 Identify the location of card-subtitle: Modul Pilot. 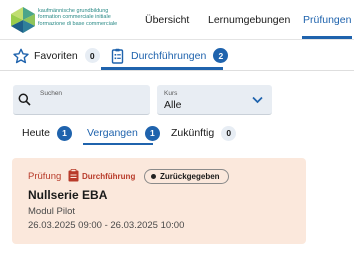
(51, 211).